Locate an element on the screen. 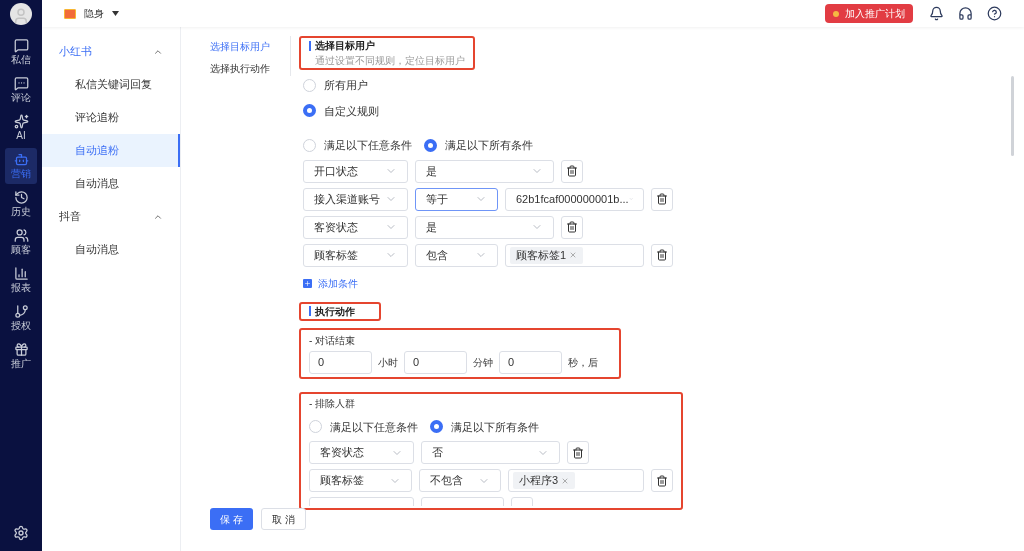 The height and width of the screenshot is (551, 1024). nav-rail-item: 顾客 is located at coordinates (21, 242).